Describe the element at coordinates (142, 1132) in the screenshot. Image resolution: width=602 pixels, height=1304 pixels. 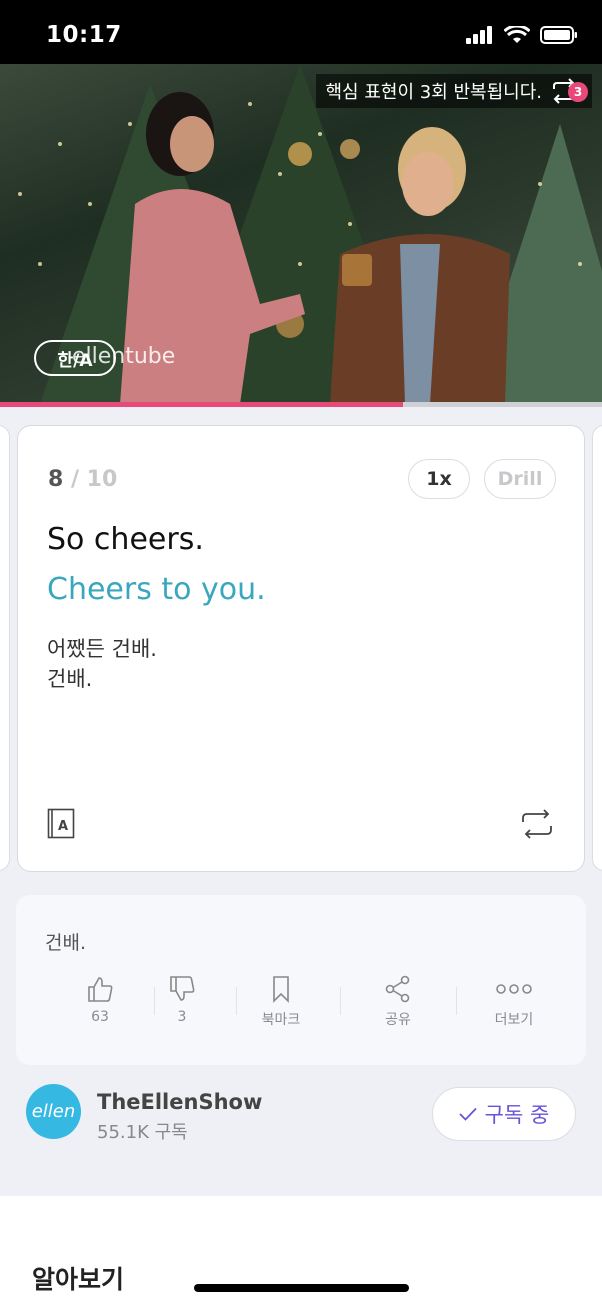
I see `subscriber-count: 55.1K 구독` at that location.